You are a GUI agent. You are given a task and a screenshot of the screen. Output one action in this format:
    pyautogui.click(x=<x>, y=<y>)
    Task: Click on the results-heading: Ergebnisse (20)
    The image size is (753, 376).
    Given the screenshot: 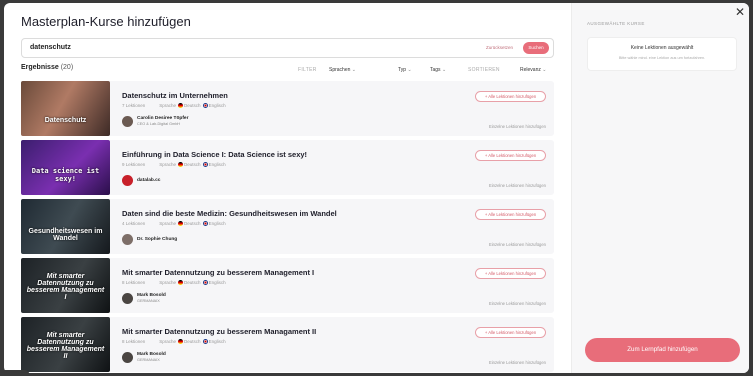 What is the action you would take?
    pyautogui.click(x=47, y=67)
    